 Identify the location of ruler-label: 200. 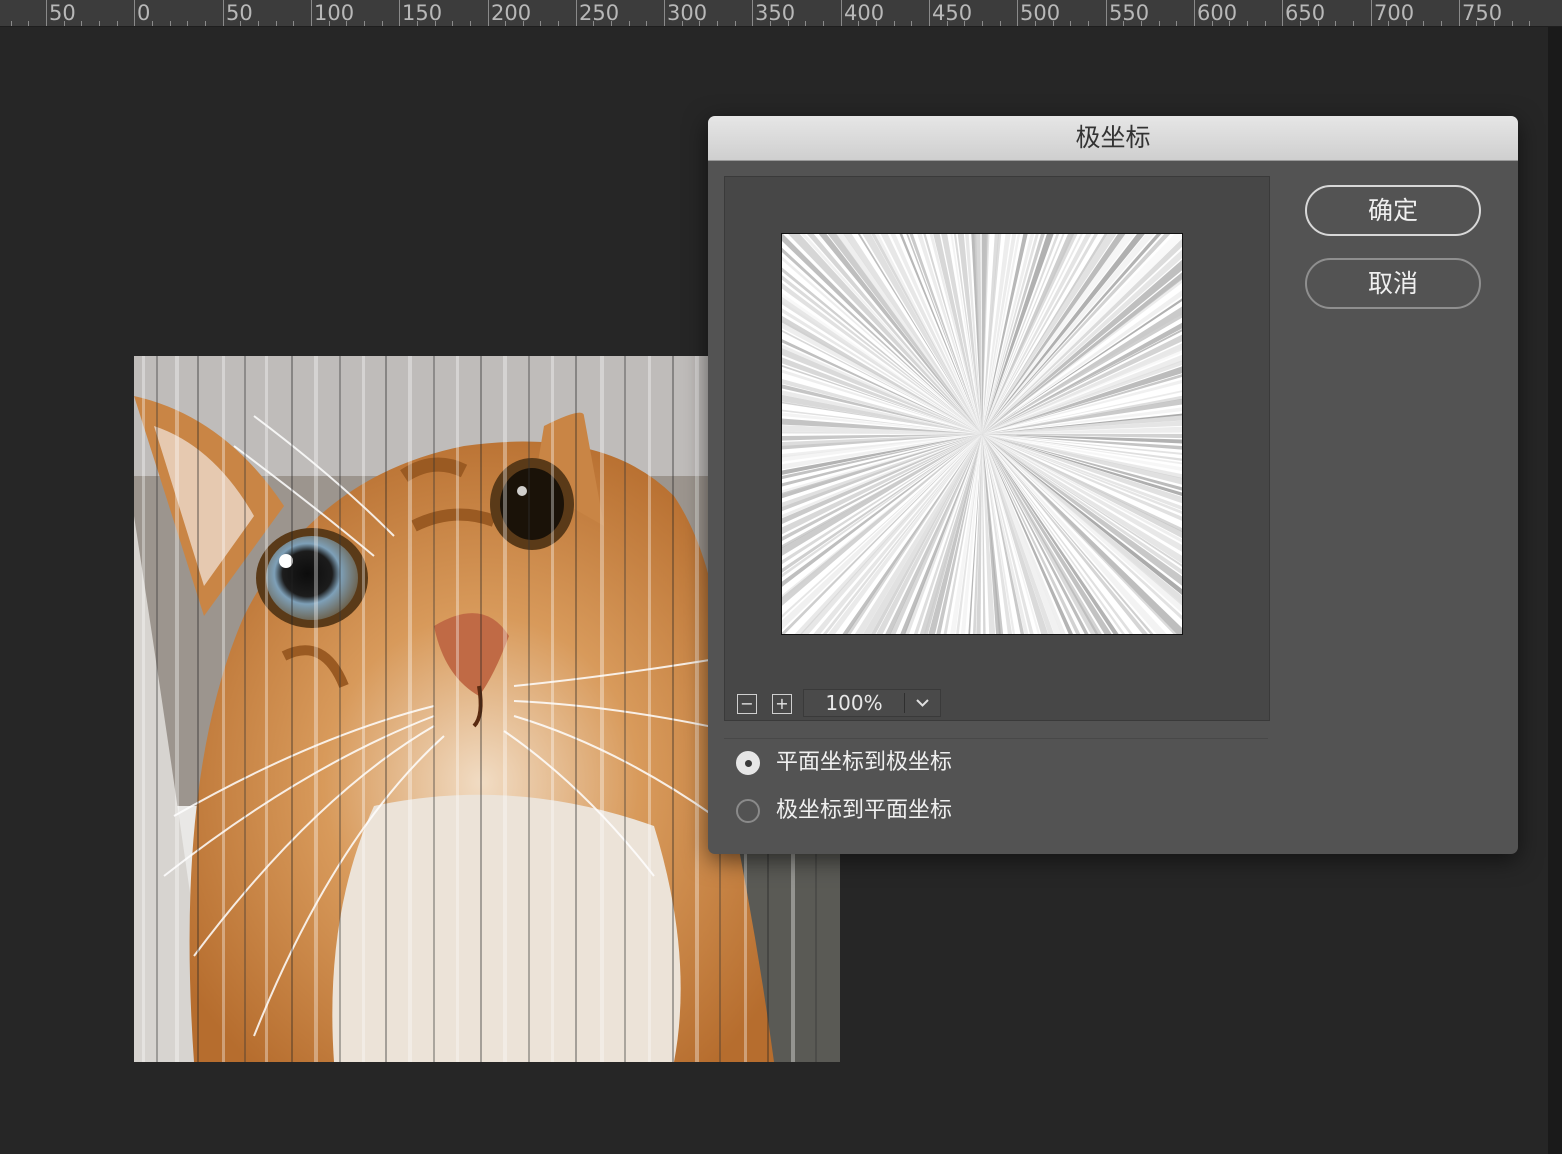
(511, 13).